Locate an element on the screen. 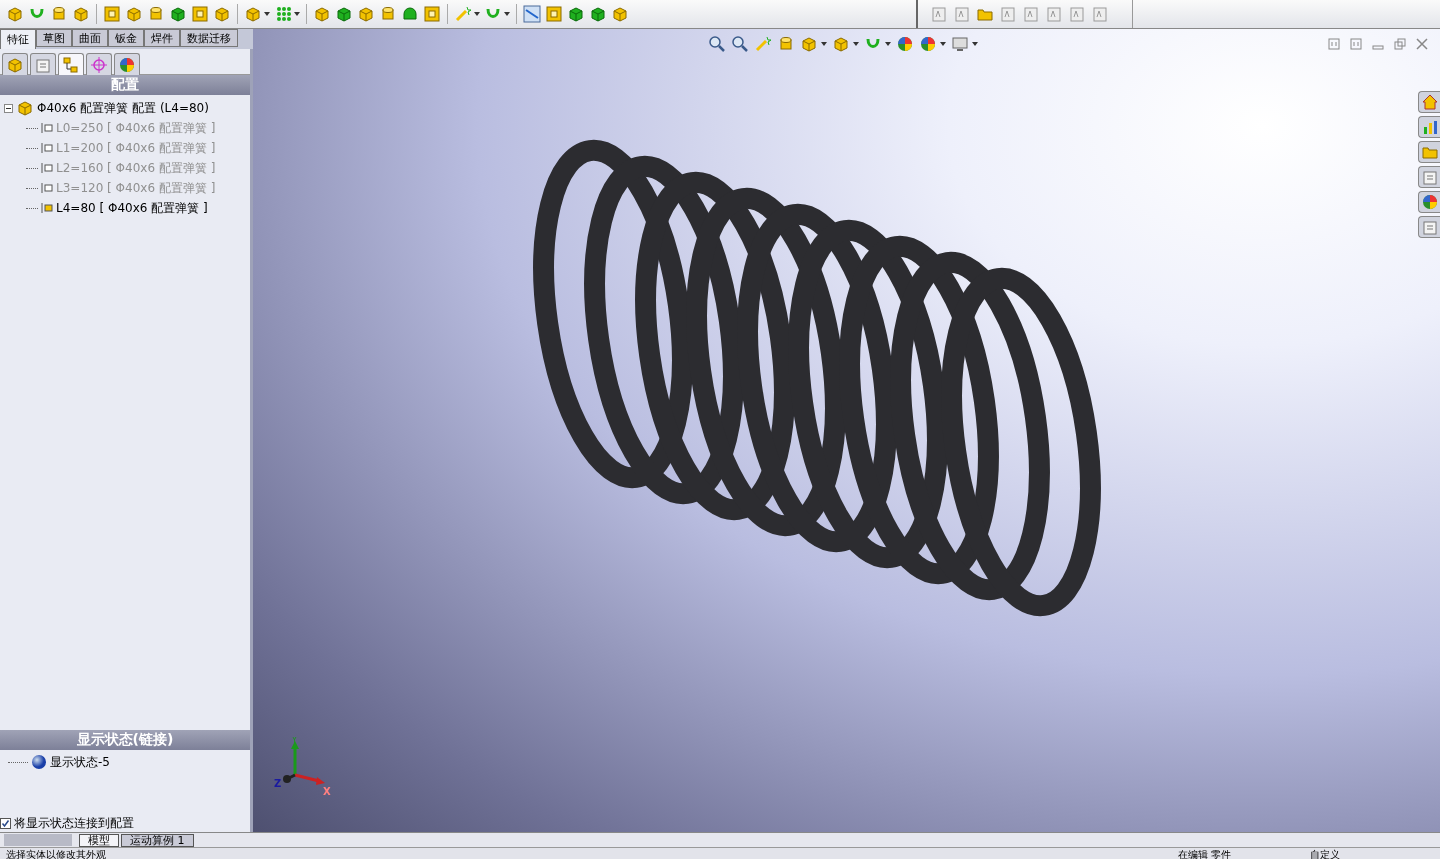 The height and width of the screenshot is (859, 1440). monitor-icon is located at coordinates (960, 44).